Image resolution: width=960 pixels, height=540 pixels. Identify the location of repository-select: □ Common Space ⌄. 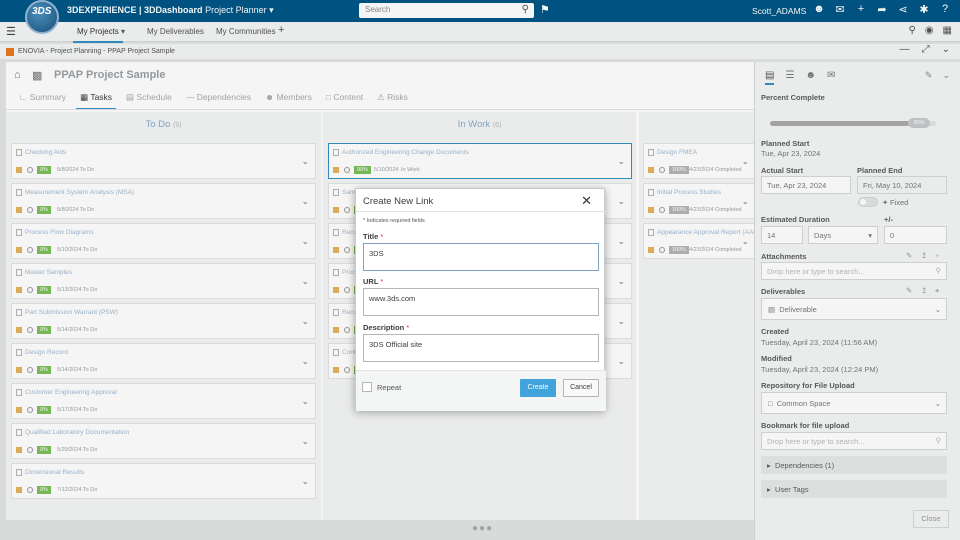
(854, 403).